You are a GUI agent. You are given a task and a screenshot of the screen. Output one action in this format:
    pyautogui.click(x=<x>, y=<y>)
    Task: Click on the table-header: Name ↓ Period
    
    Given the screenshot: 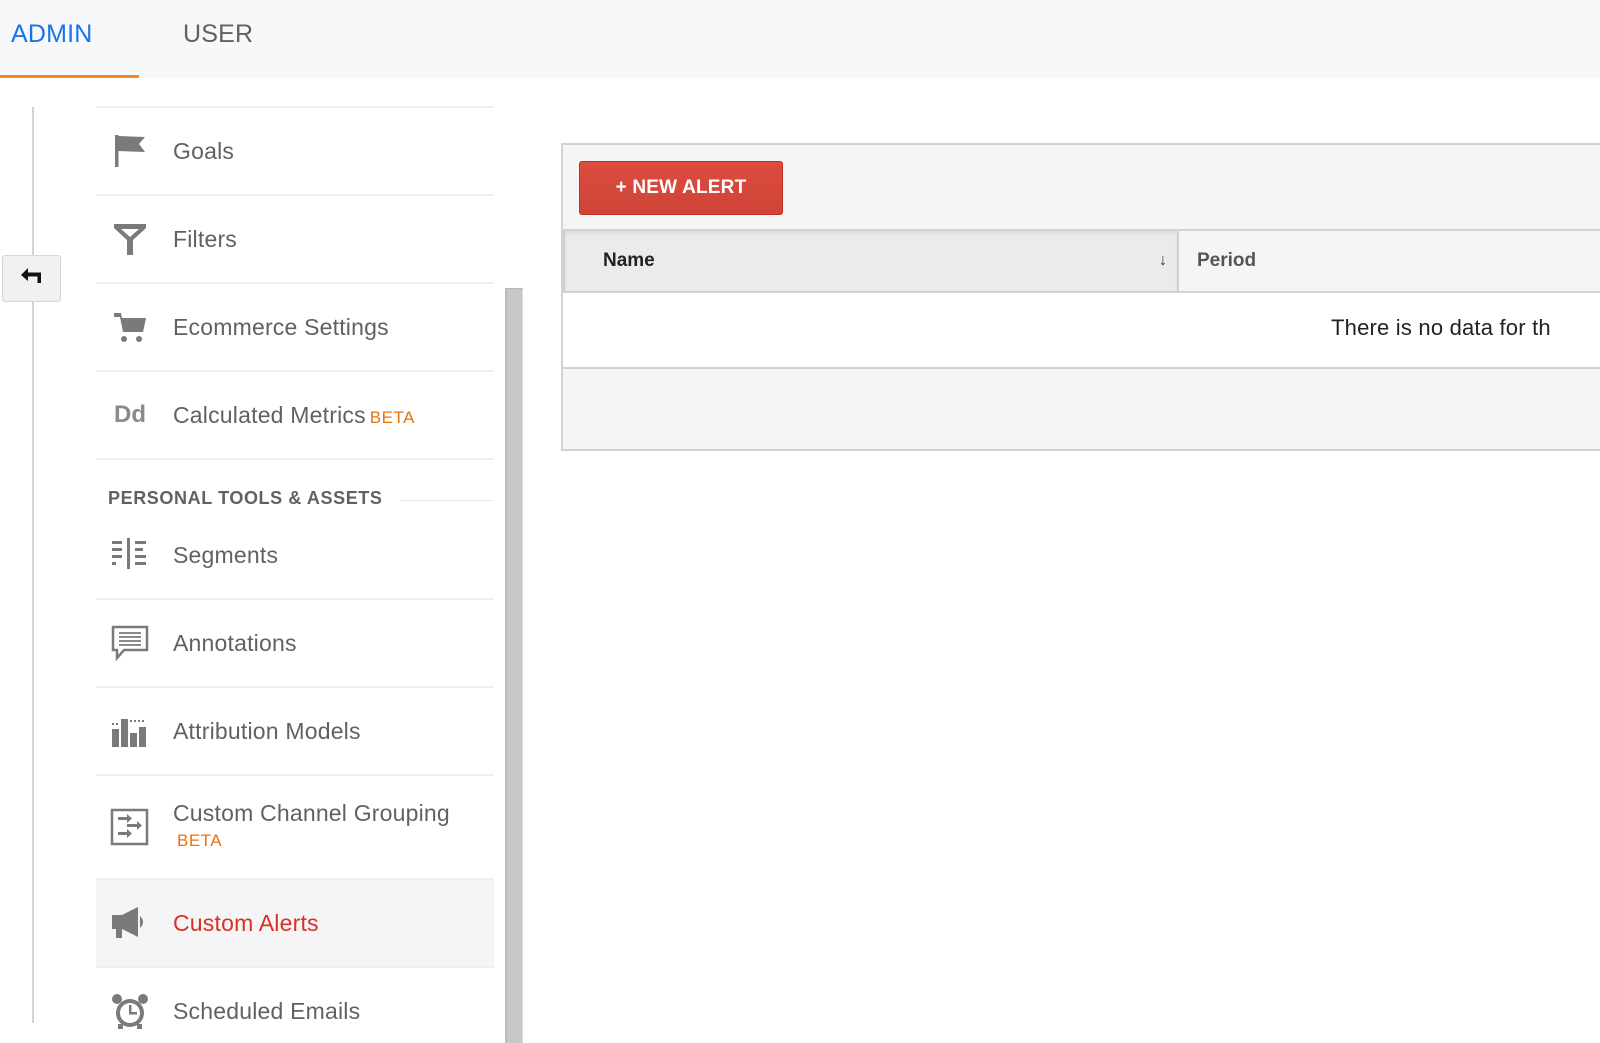 What is the action you would take?
    pyautogui.click(x=1081, y=261)
    